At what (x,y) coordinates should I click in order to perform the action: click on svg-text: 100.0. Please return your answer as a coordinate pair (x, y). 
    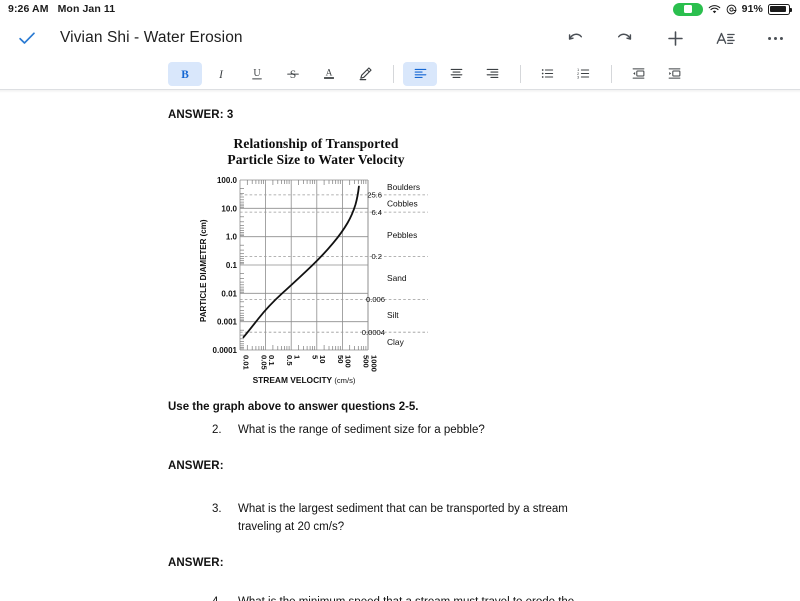
    Looking at the image, I should click on (227, 180).